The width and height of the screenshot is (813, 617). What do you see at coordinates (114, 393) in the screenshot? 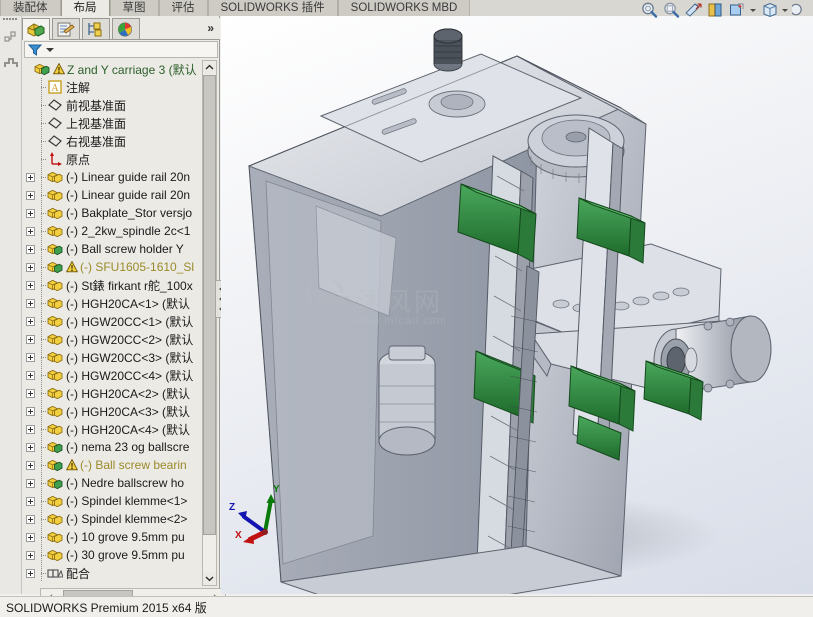
I see `feature-tree-item: (-) HGH20CA<2> (默认` at bounding box center [114, 393].